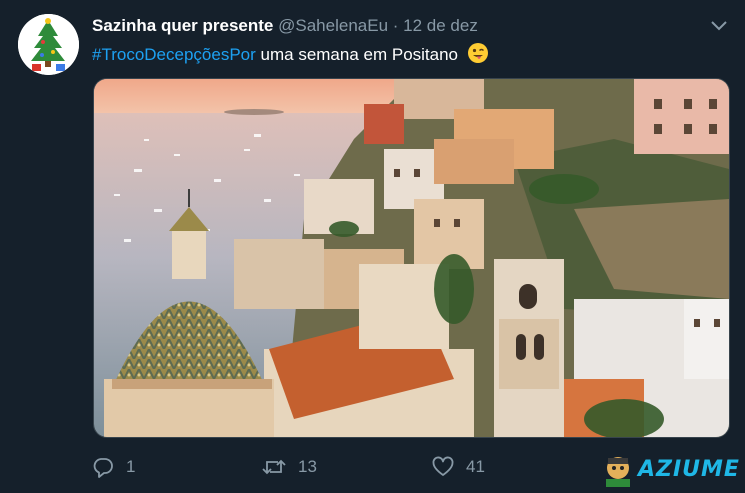 The height and width of the screenshot is (493, 745). I want to click on retweet-button: 13, so click(289, 467).